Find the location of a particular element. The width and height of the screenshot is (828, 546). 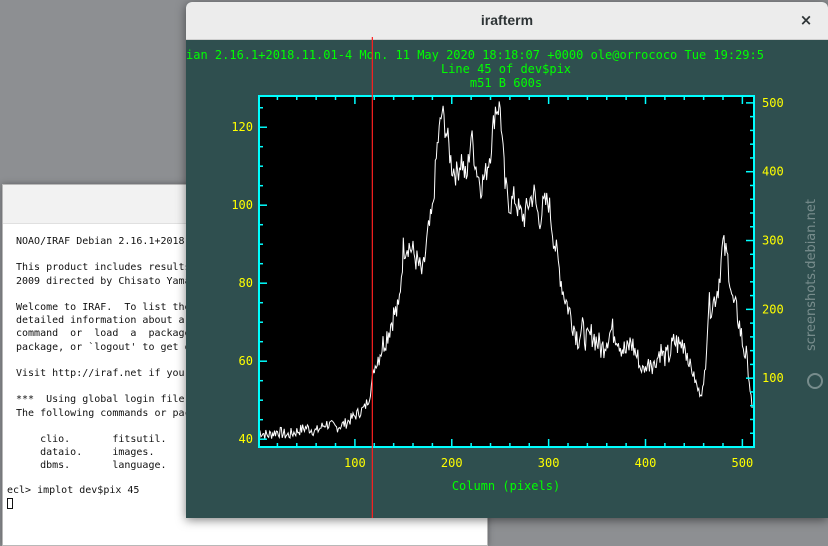

plot-subtitle: m51 B 600s is located at coordinates (506, 83).